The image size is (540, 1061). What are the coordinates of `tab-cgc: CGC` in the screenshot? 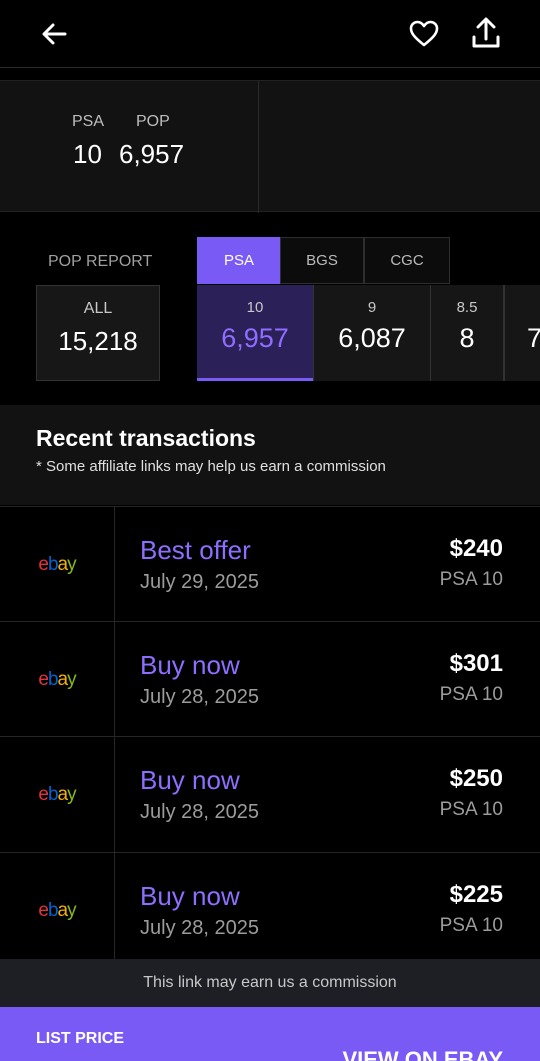 It's located at (407, 260).